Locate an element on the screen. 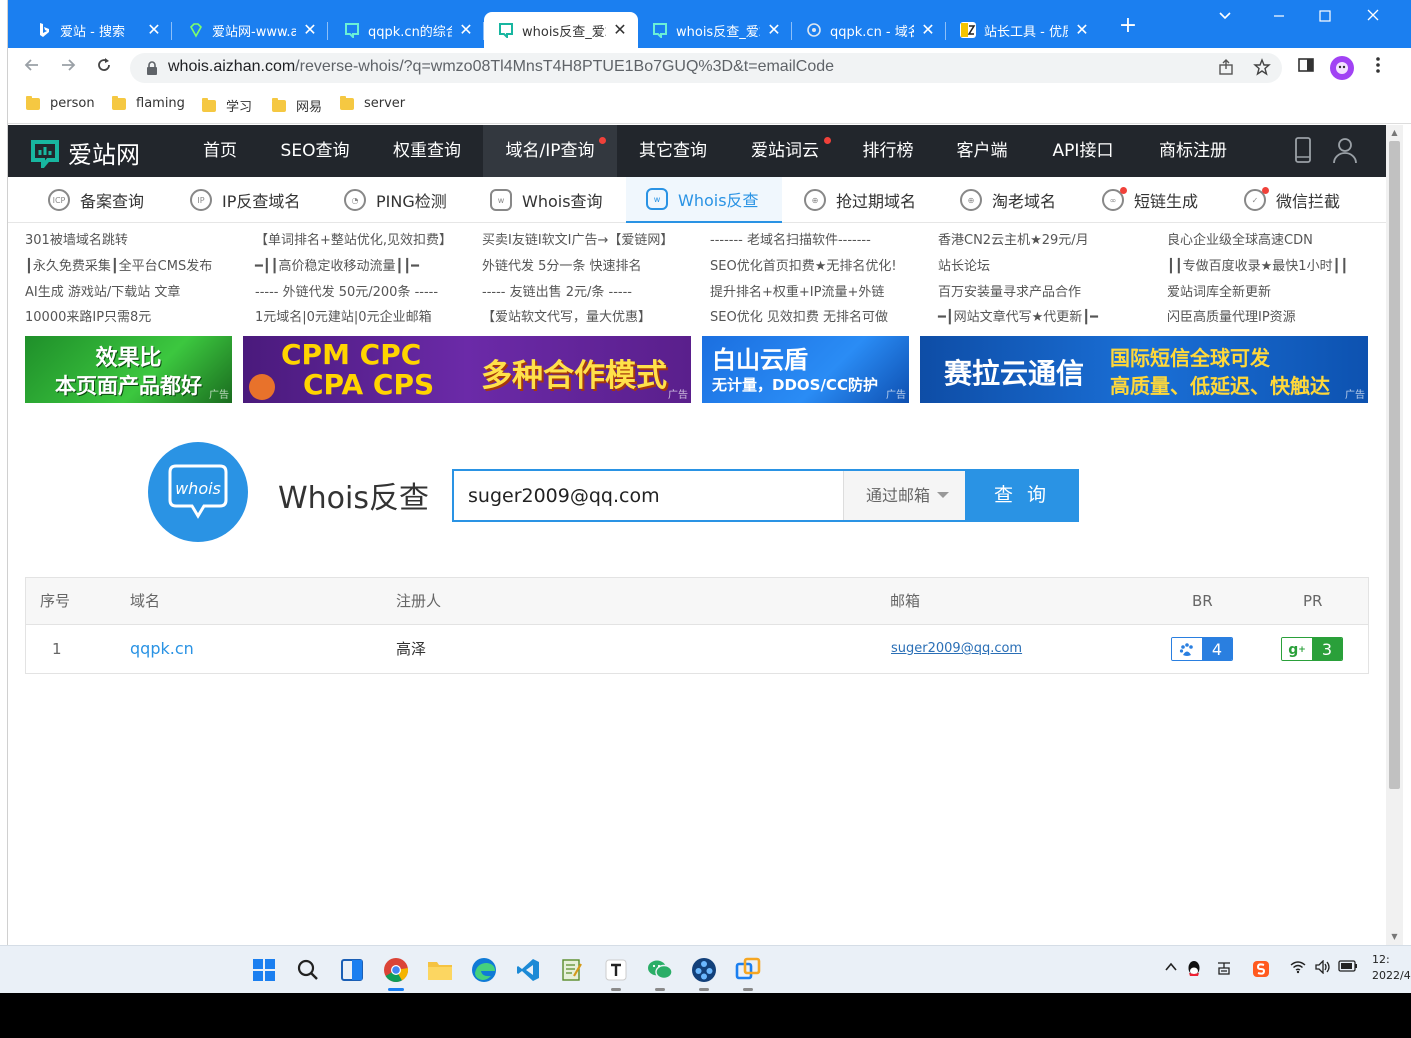 The width and height of the screenshot is (1411, 1038). subnav-wechat-block: ✓ 微信拦截 is located at coordinates (1304, 200).